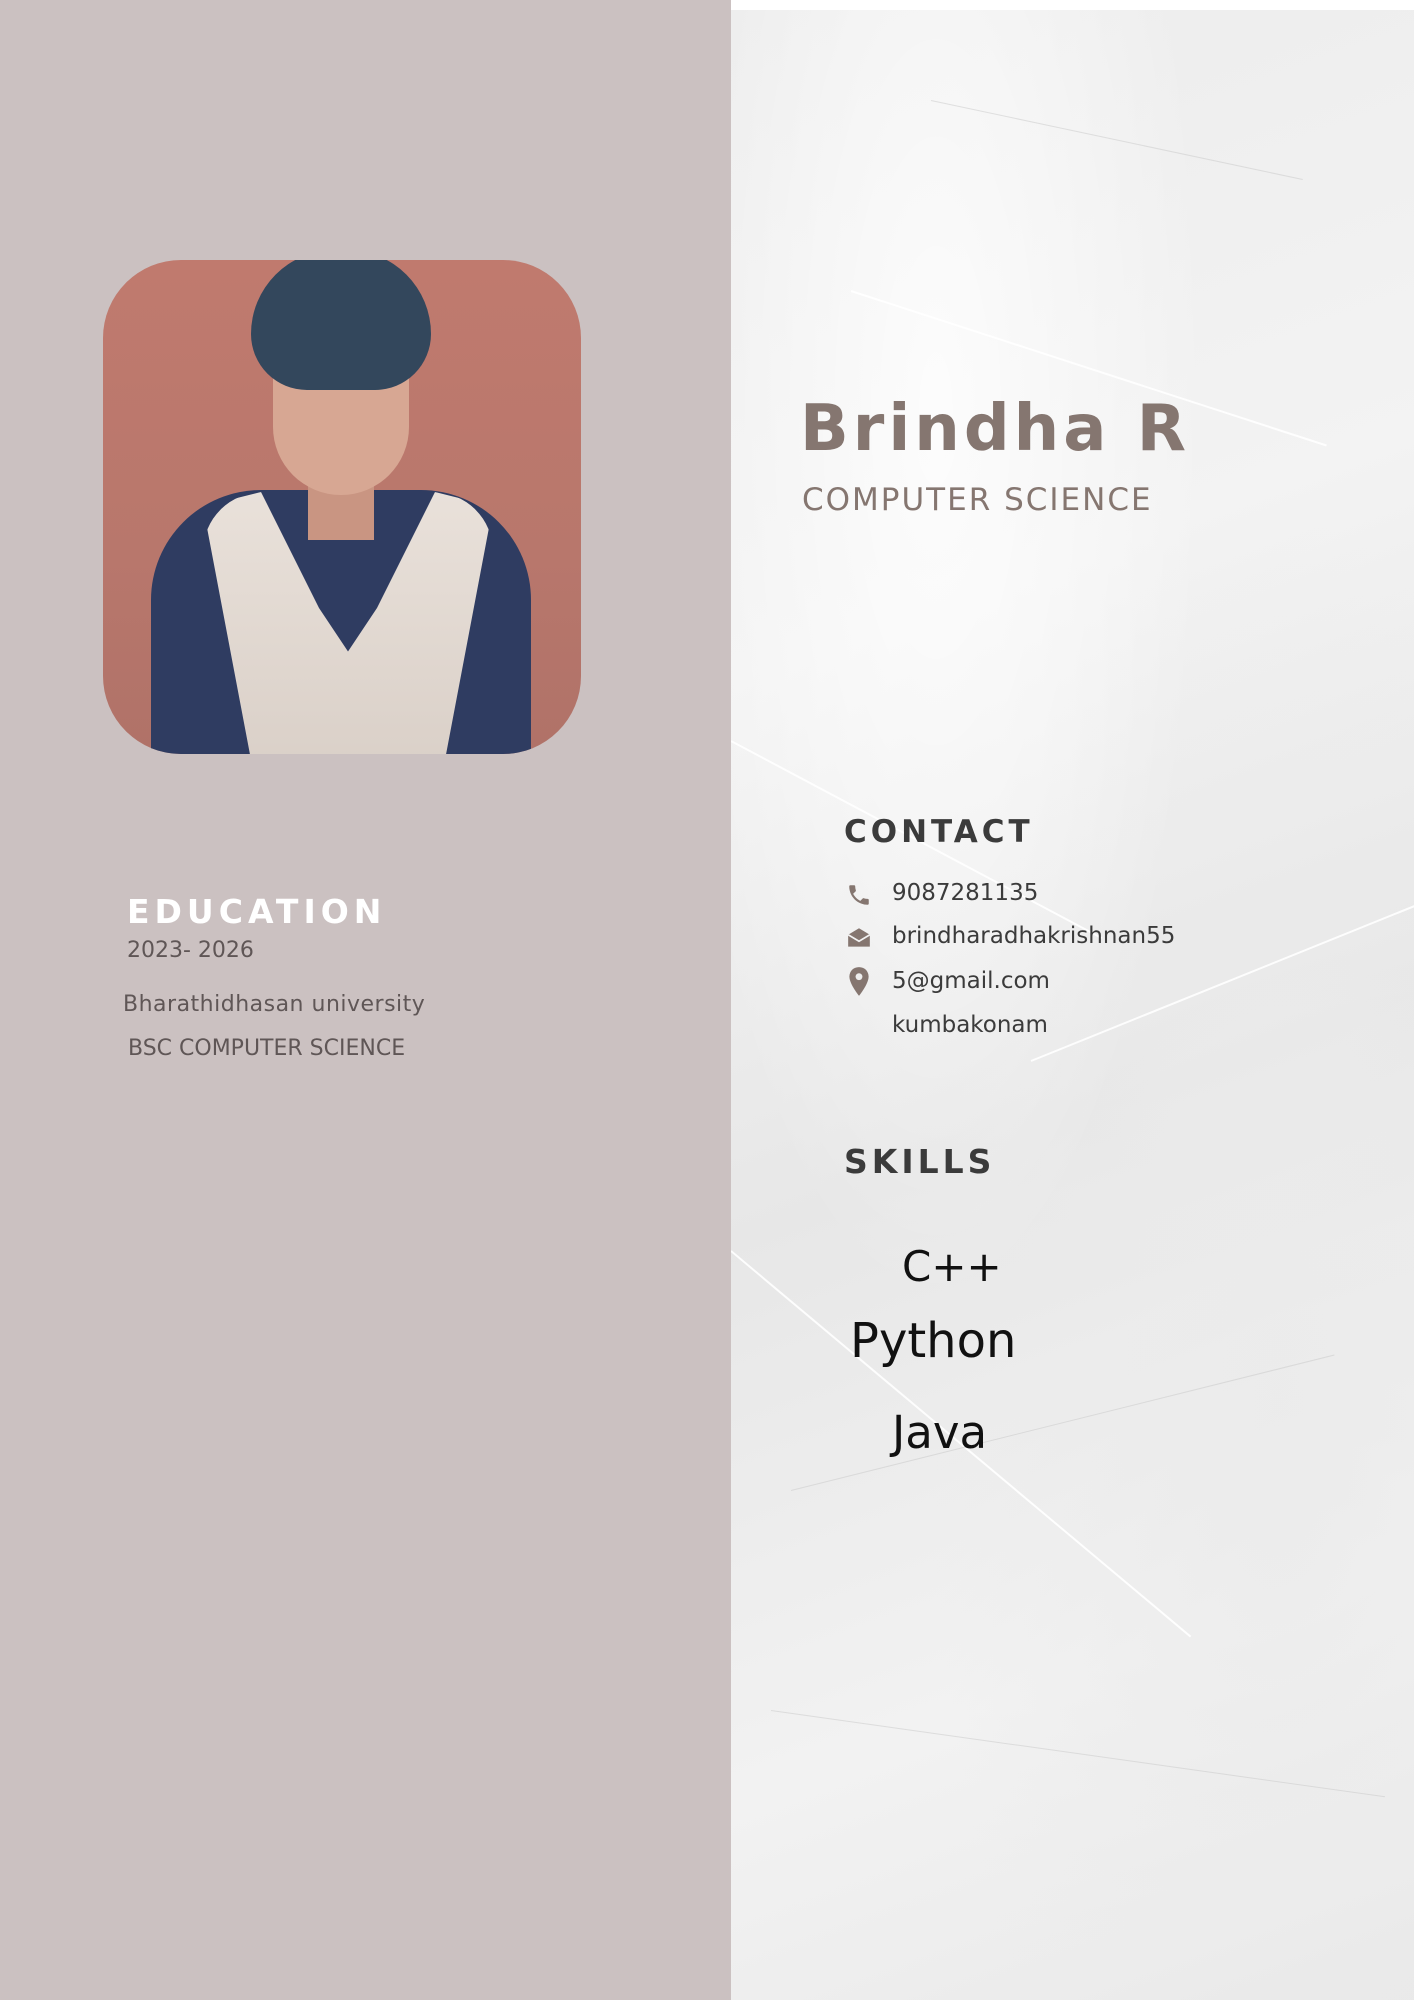 This screenshot has height=2000, width=1414. Describe the element at coordinates (274, 1004) in the screenshot. I see `education-university: Bharathidhasan university` at that location.